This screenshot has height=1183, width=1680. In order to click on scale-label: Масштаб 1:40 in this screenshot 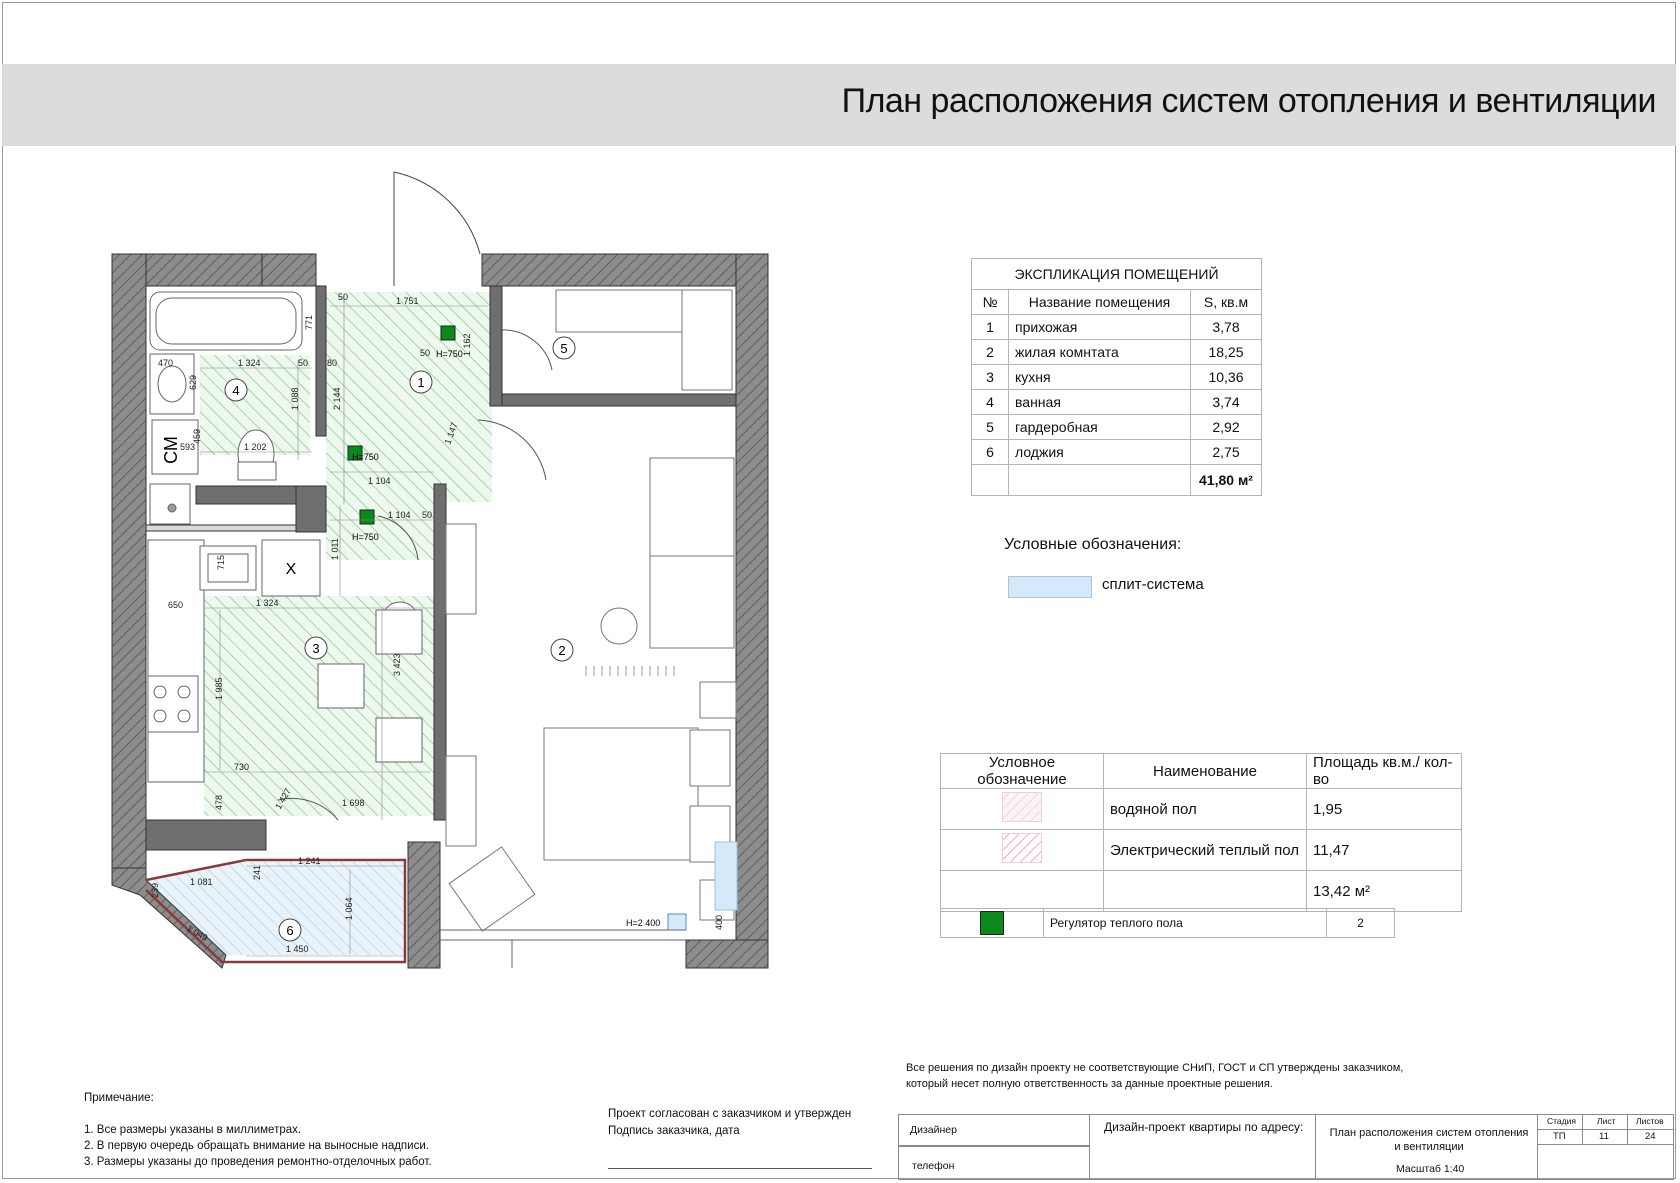, I will do `click(1430, 1169)`.